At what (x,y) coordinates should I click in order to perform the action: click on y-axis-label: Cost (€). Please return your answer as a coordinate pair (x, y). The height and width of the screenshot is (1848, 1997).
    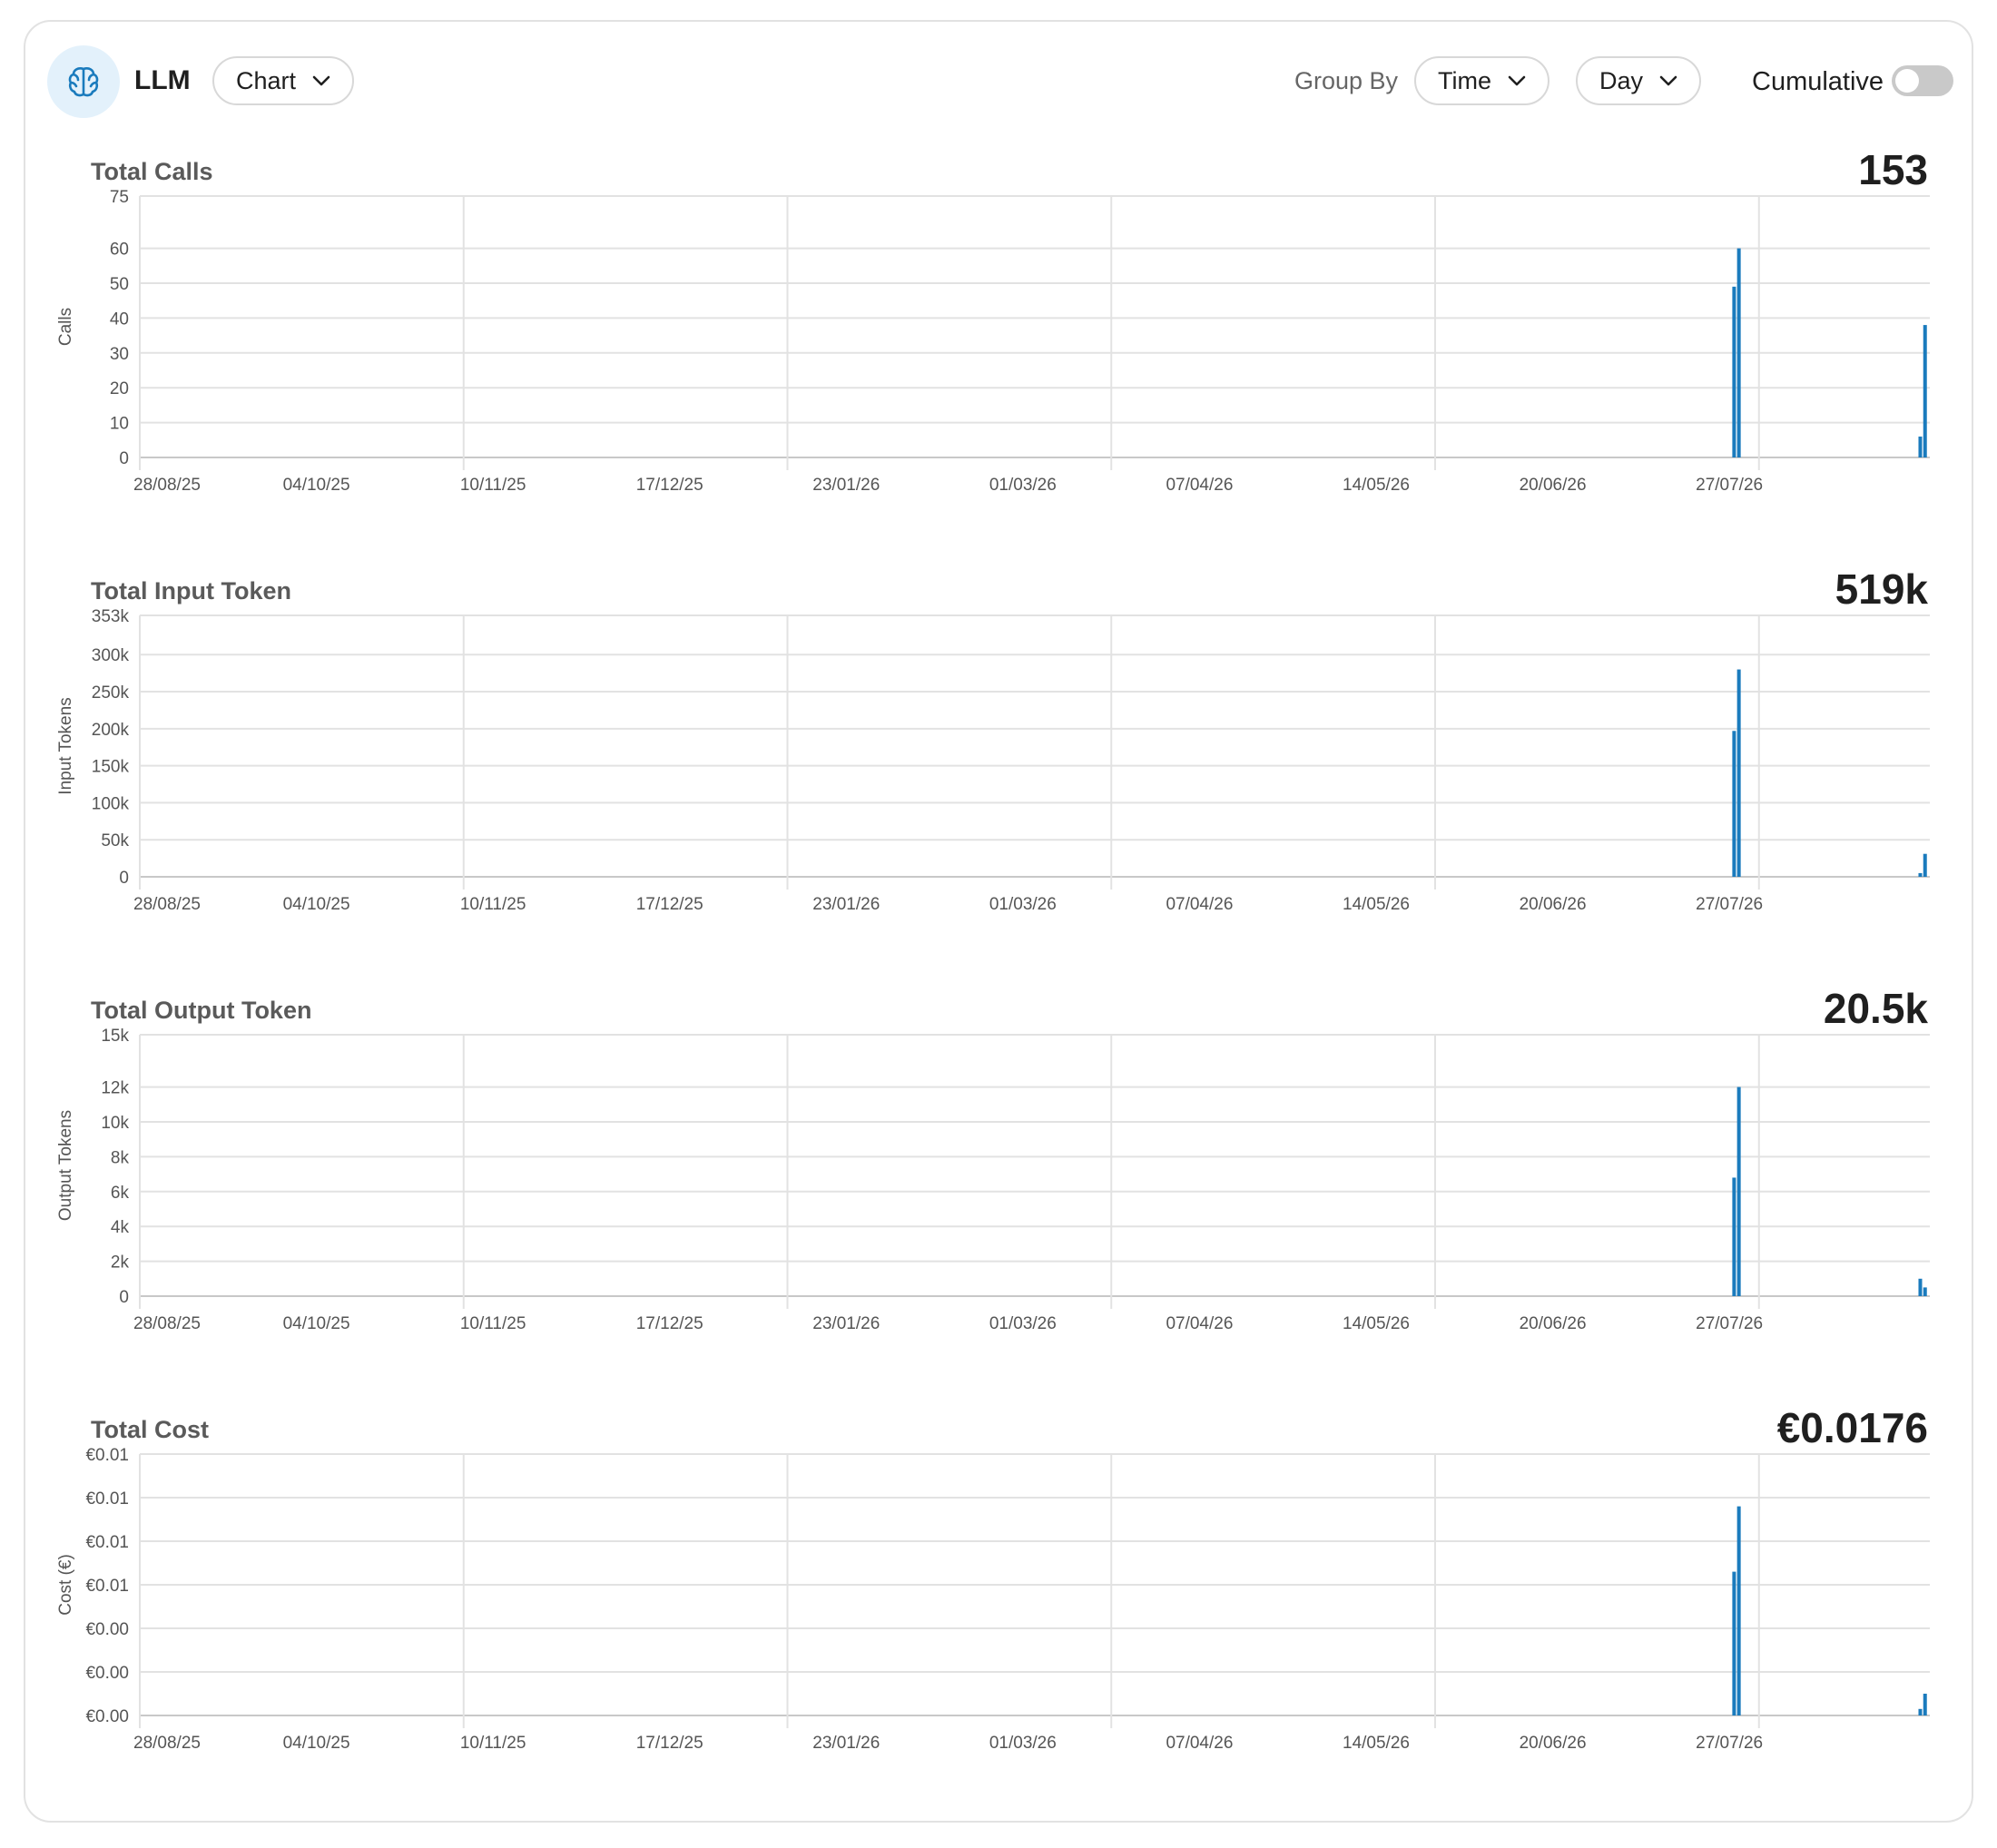
    Looking at the image, I should click on (65, 1585).